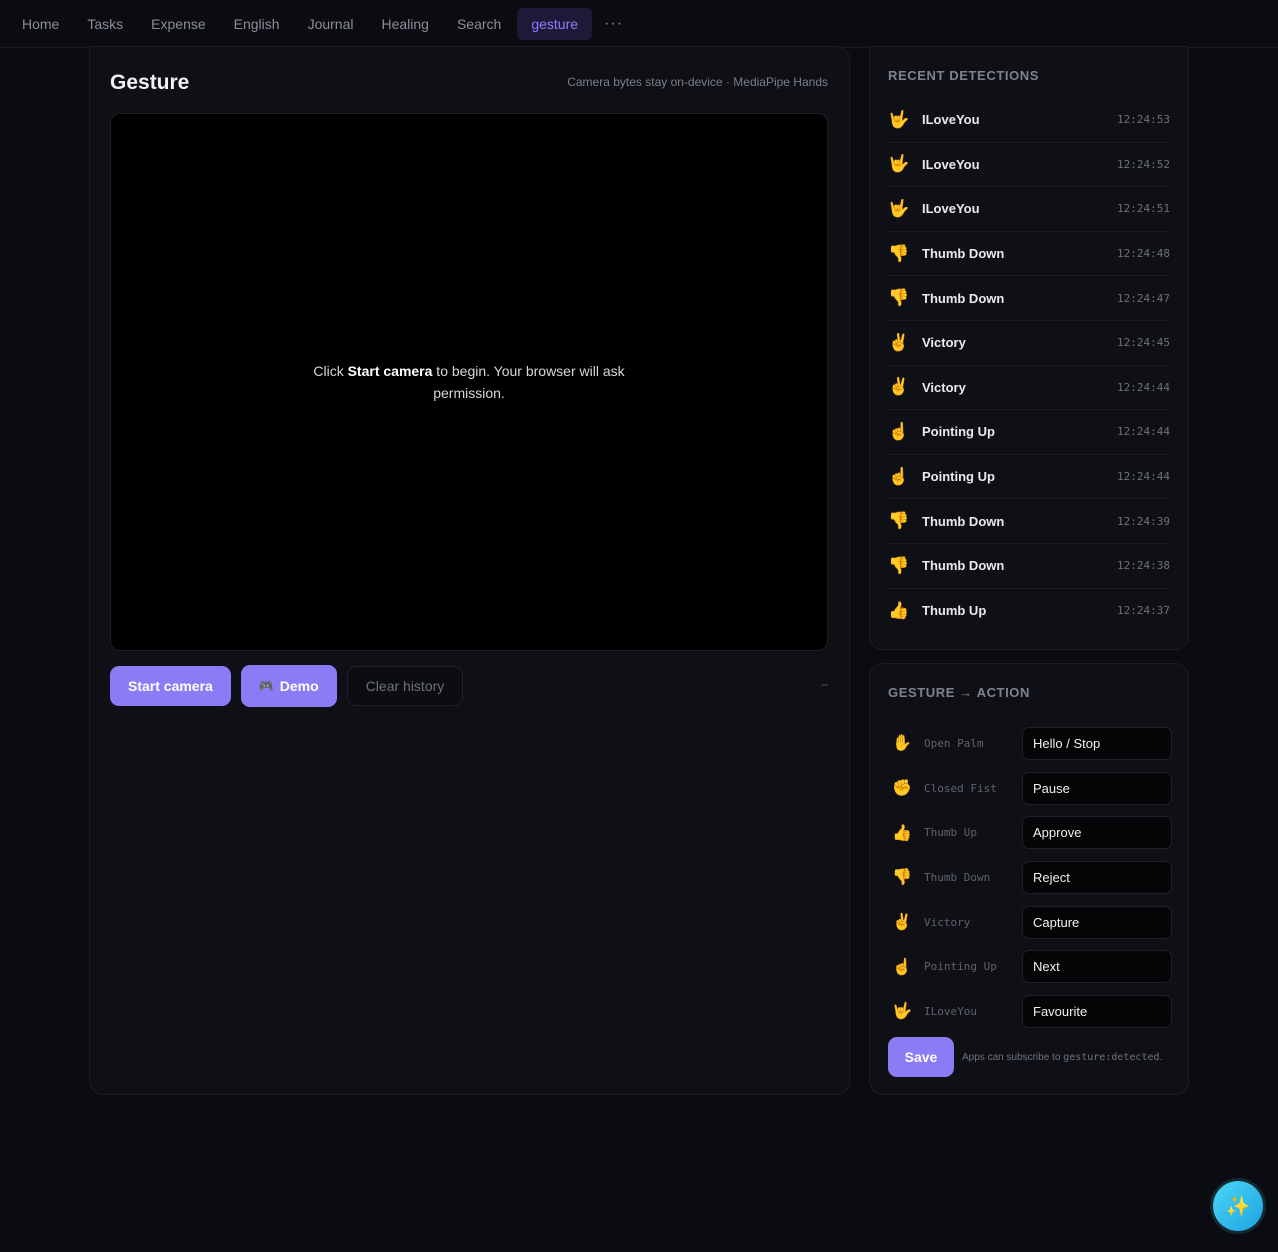 This screenshot has height=1252, width=1278. What do you see at coordinates (1143, 164) in the screenshot?
I see `detection-time: 12:24:52` at bounding box center [1143, 164].